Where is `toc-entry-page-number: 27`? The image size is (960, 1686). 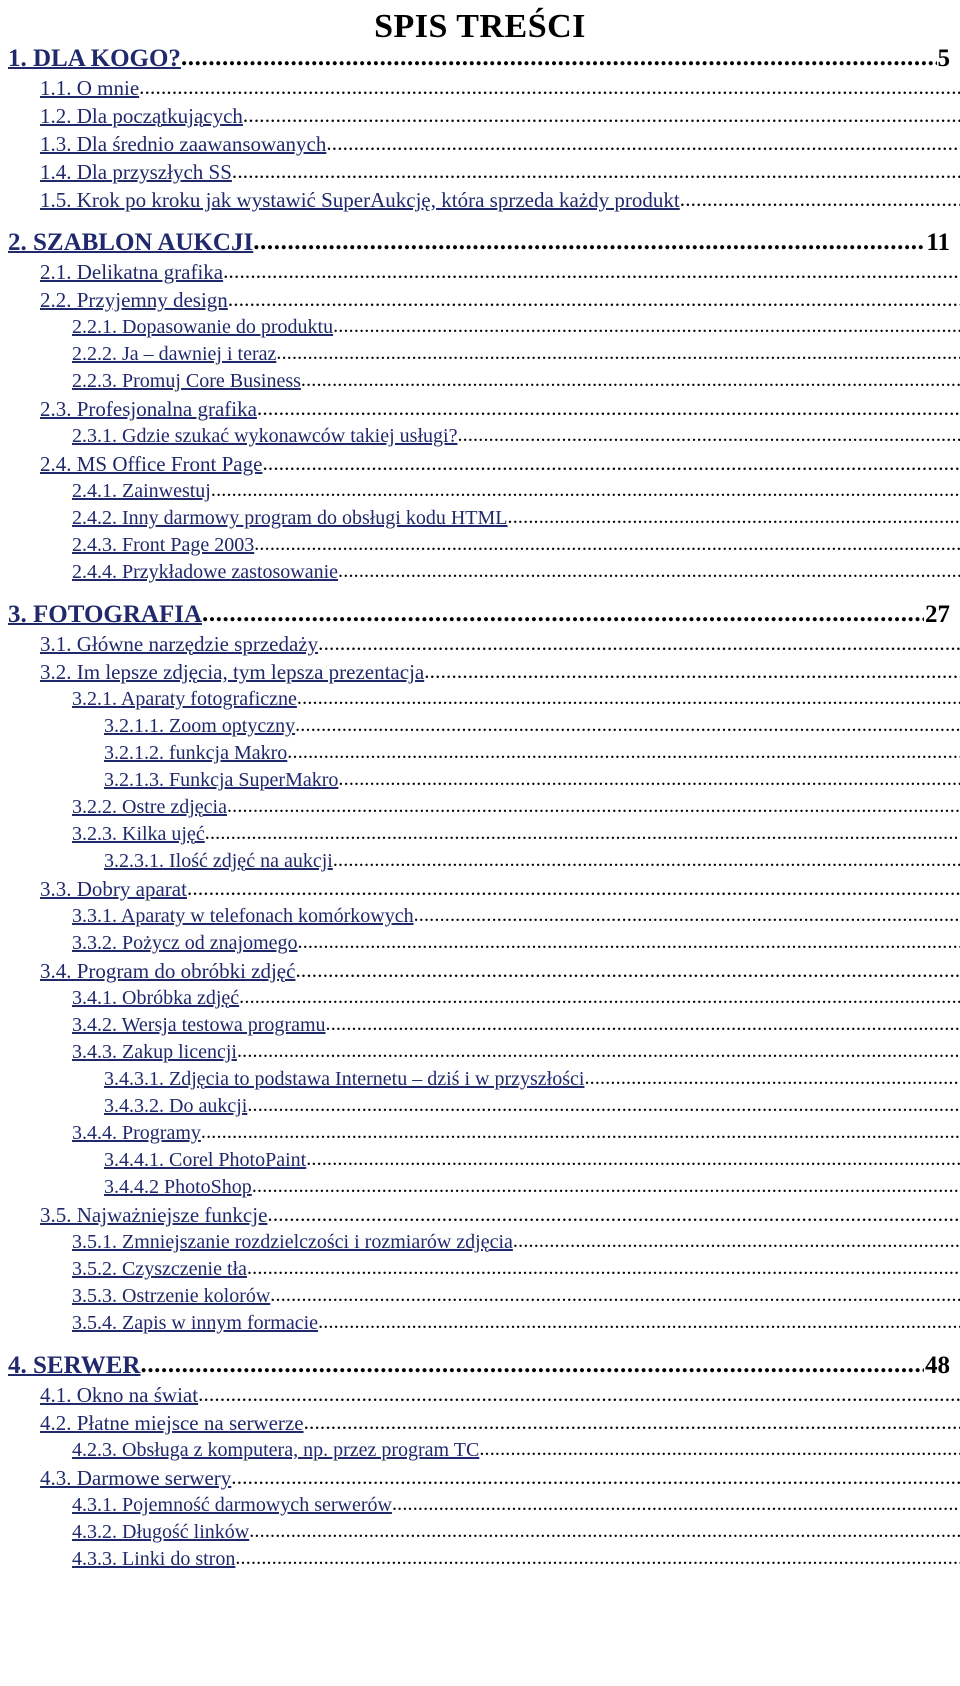
toc-entry-page-number: 27 is located at coordinates (937, 615).